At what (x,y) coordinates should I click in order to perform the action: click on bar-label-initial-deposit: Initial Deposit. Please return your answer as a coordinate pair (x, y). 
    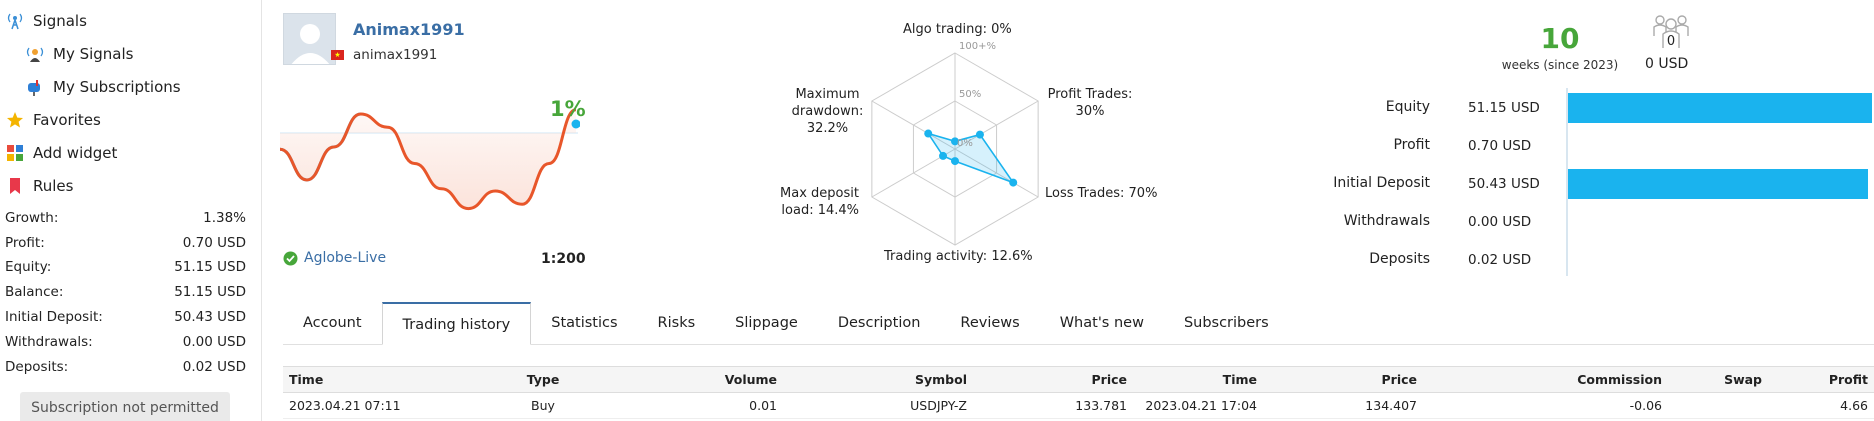
    Looking at the image, I should click on (1381, 183).